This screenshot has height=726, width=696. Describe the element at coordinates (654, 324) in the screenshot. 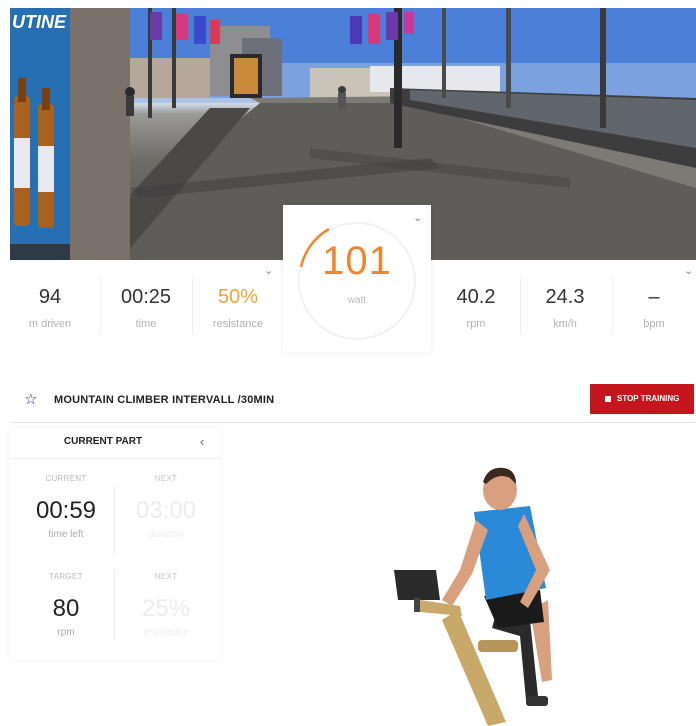

I see `heart-rate-label: bpm` at that location.